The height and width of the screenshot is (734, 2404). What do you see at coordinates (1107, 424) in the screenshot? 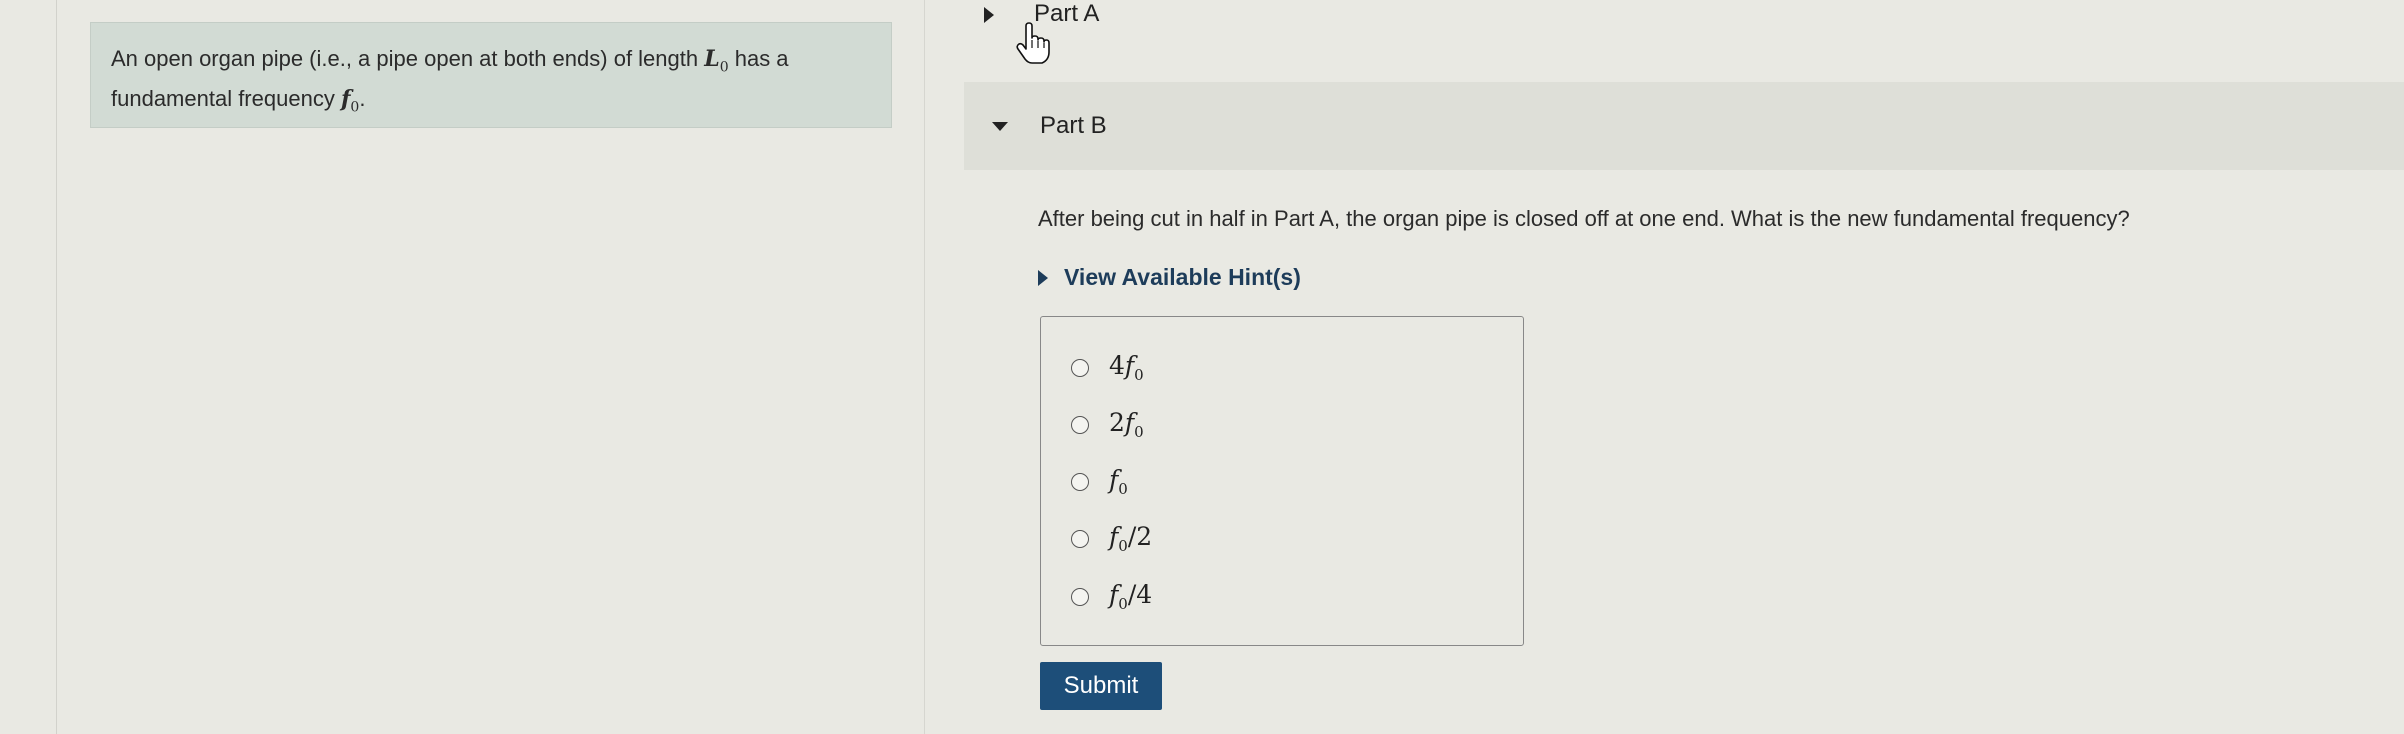
I see `option-2f0: 2f0` at bounding box center [1107, 424].